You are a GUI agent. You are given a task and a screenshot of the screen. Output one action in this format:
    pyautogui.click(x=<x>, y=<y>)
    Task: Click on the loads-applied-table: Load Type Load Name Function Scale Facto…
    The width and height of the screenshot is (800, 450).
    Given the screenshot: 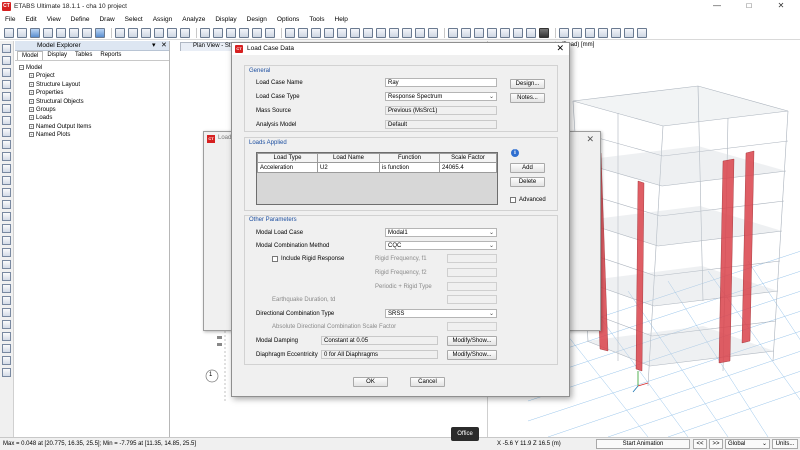 What is the action you would take?
    pyautogui.click(x=377, y=178)
    